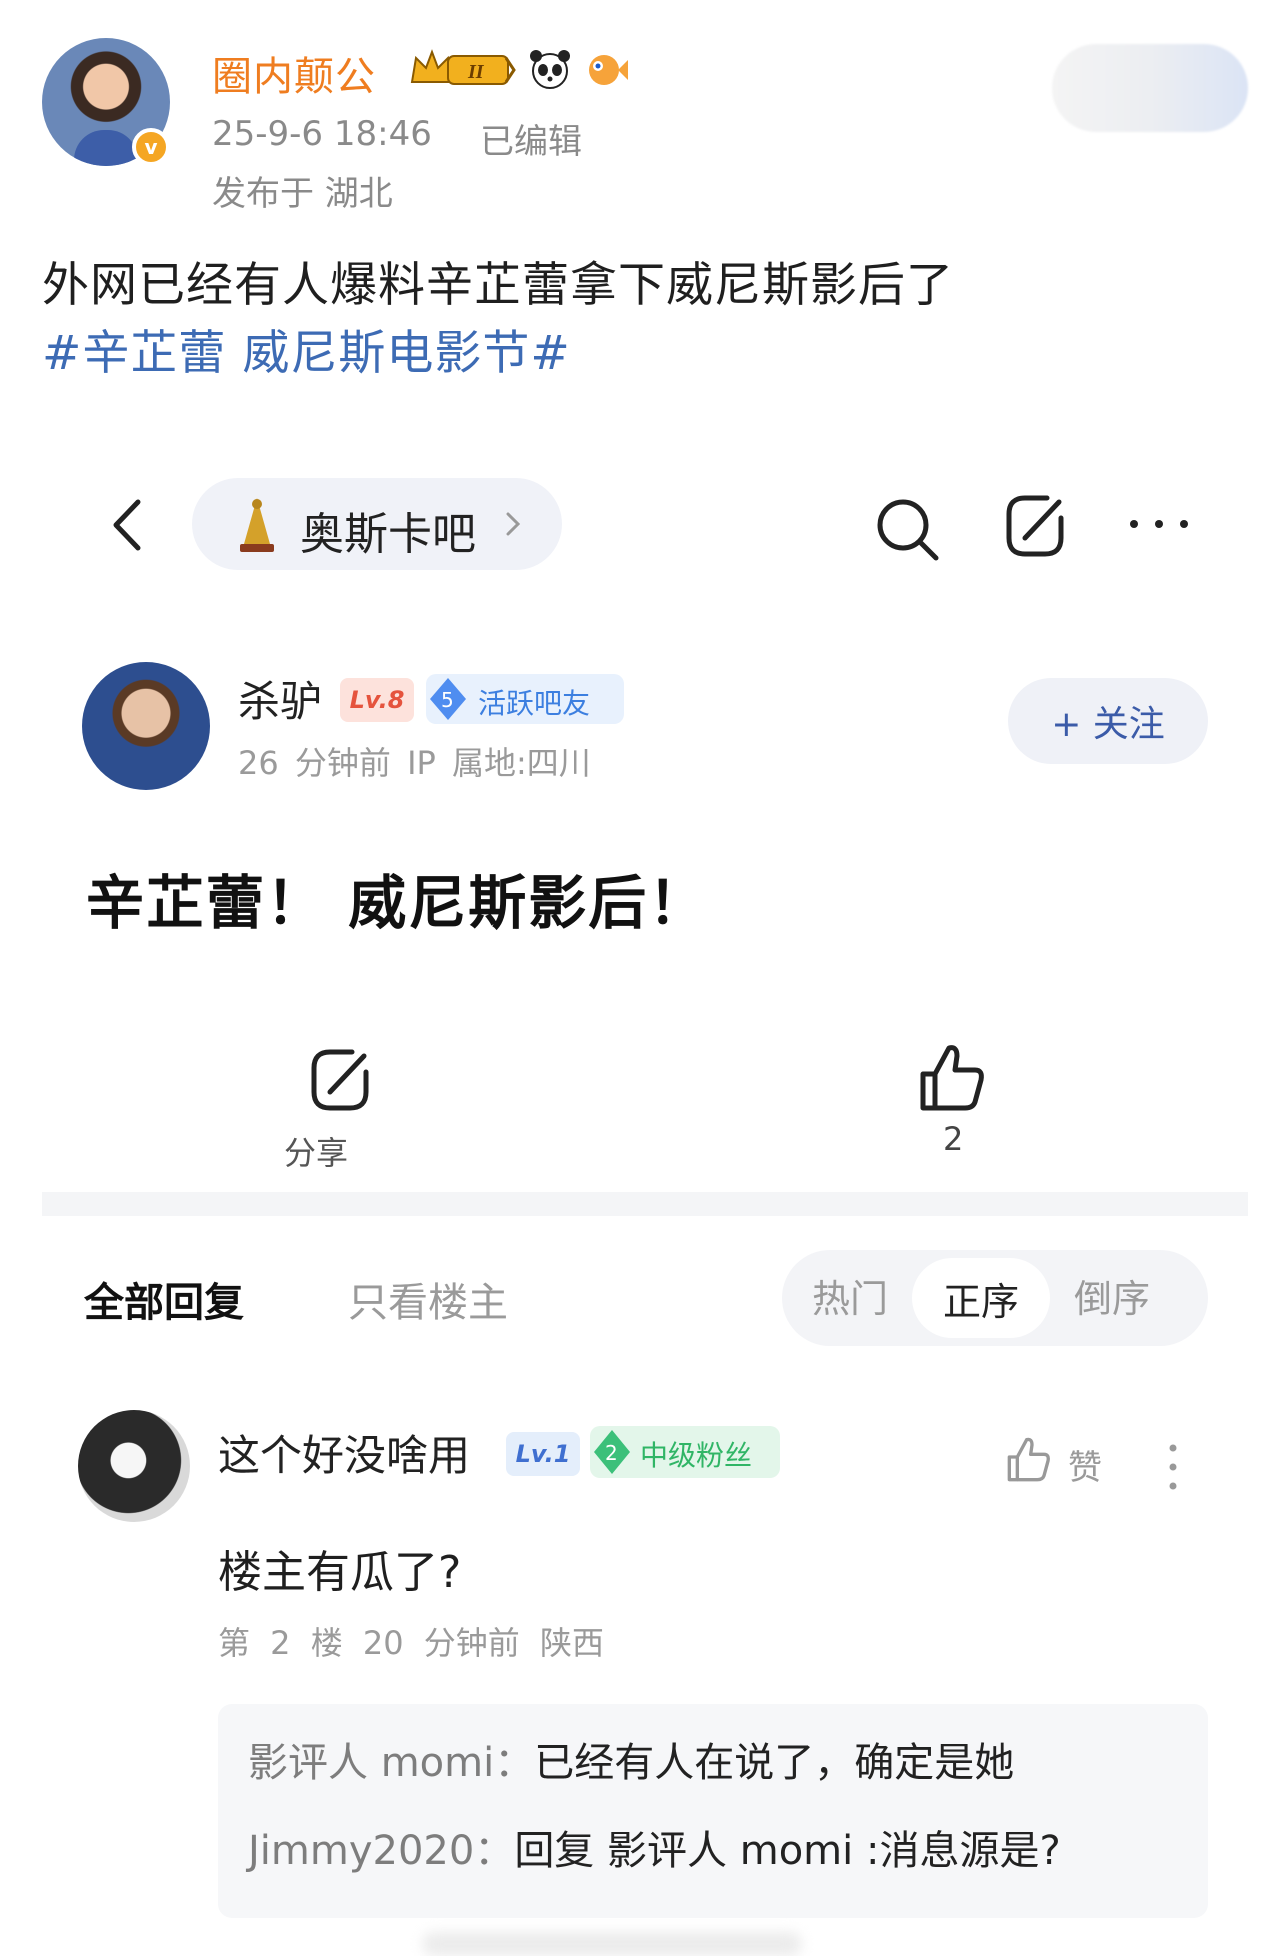 The image size is (1284, 1956). I want to click on sub-reply-text: 回复 影评人 momi :消息源是?, so click(787, 1851).